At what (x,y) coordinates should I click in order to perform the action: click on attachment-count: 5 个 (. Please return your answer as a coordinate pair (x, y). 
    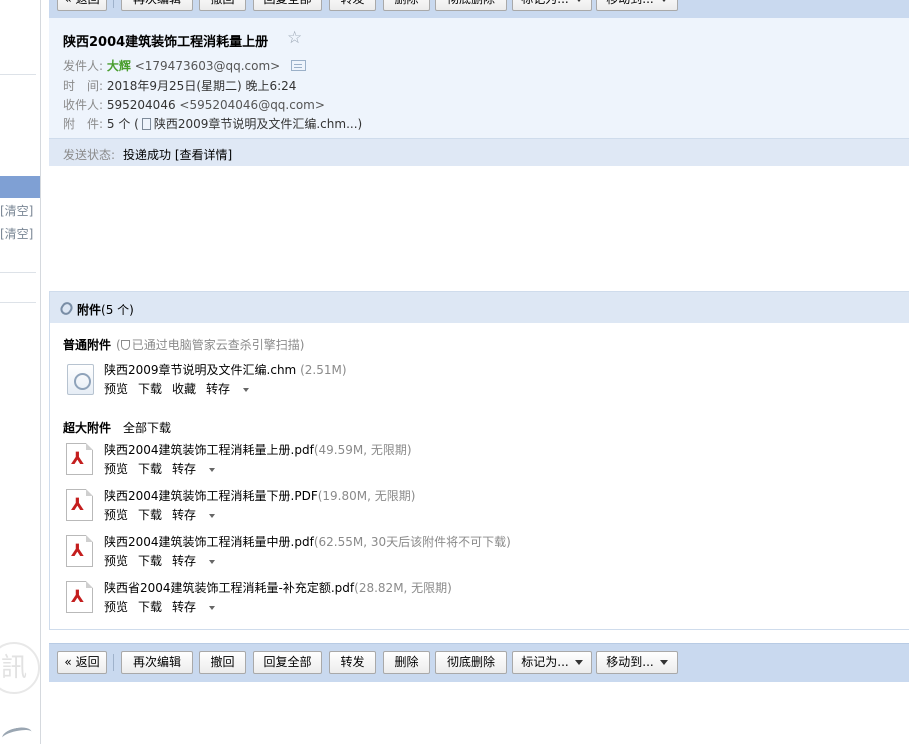
    Looking at the image, I should click on (122, 124).